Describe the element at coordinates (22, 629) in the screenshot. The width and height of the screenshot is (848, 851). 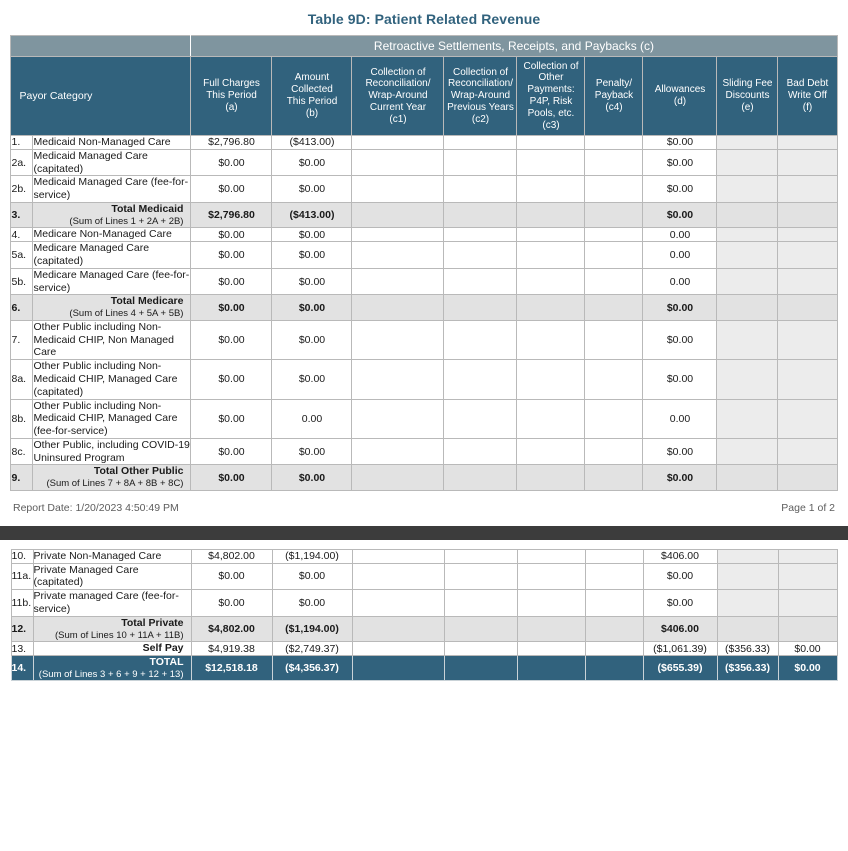
I see `row-line-number: 12.` at that location.